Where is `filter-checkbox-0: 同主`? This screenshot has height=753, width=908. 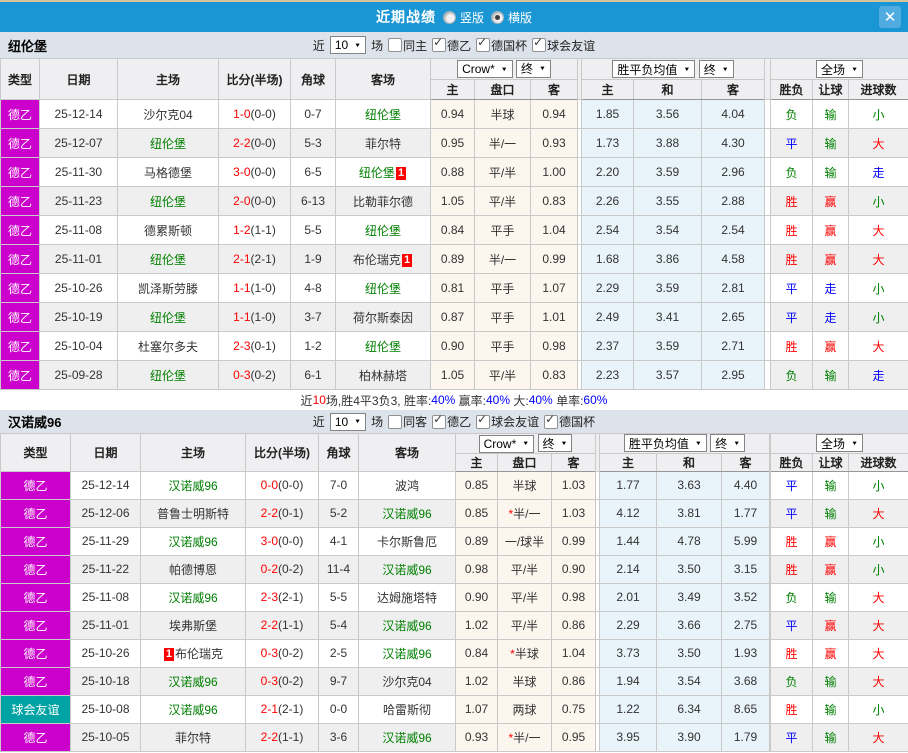
filter-checkbox-0: 同主 is located at coordinates (407, 45).